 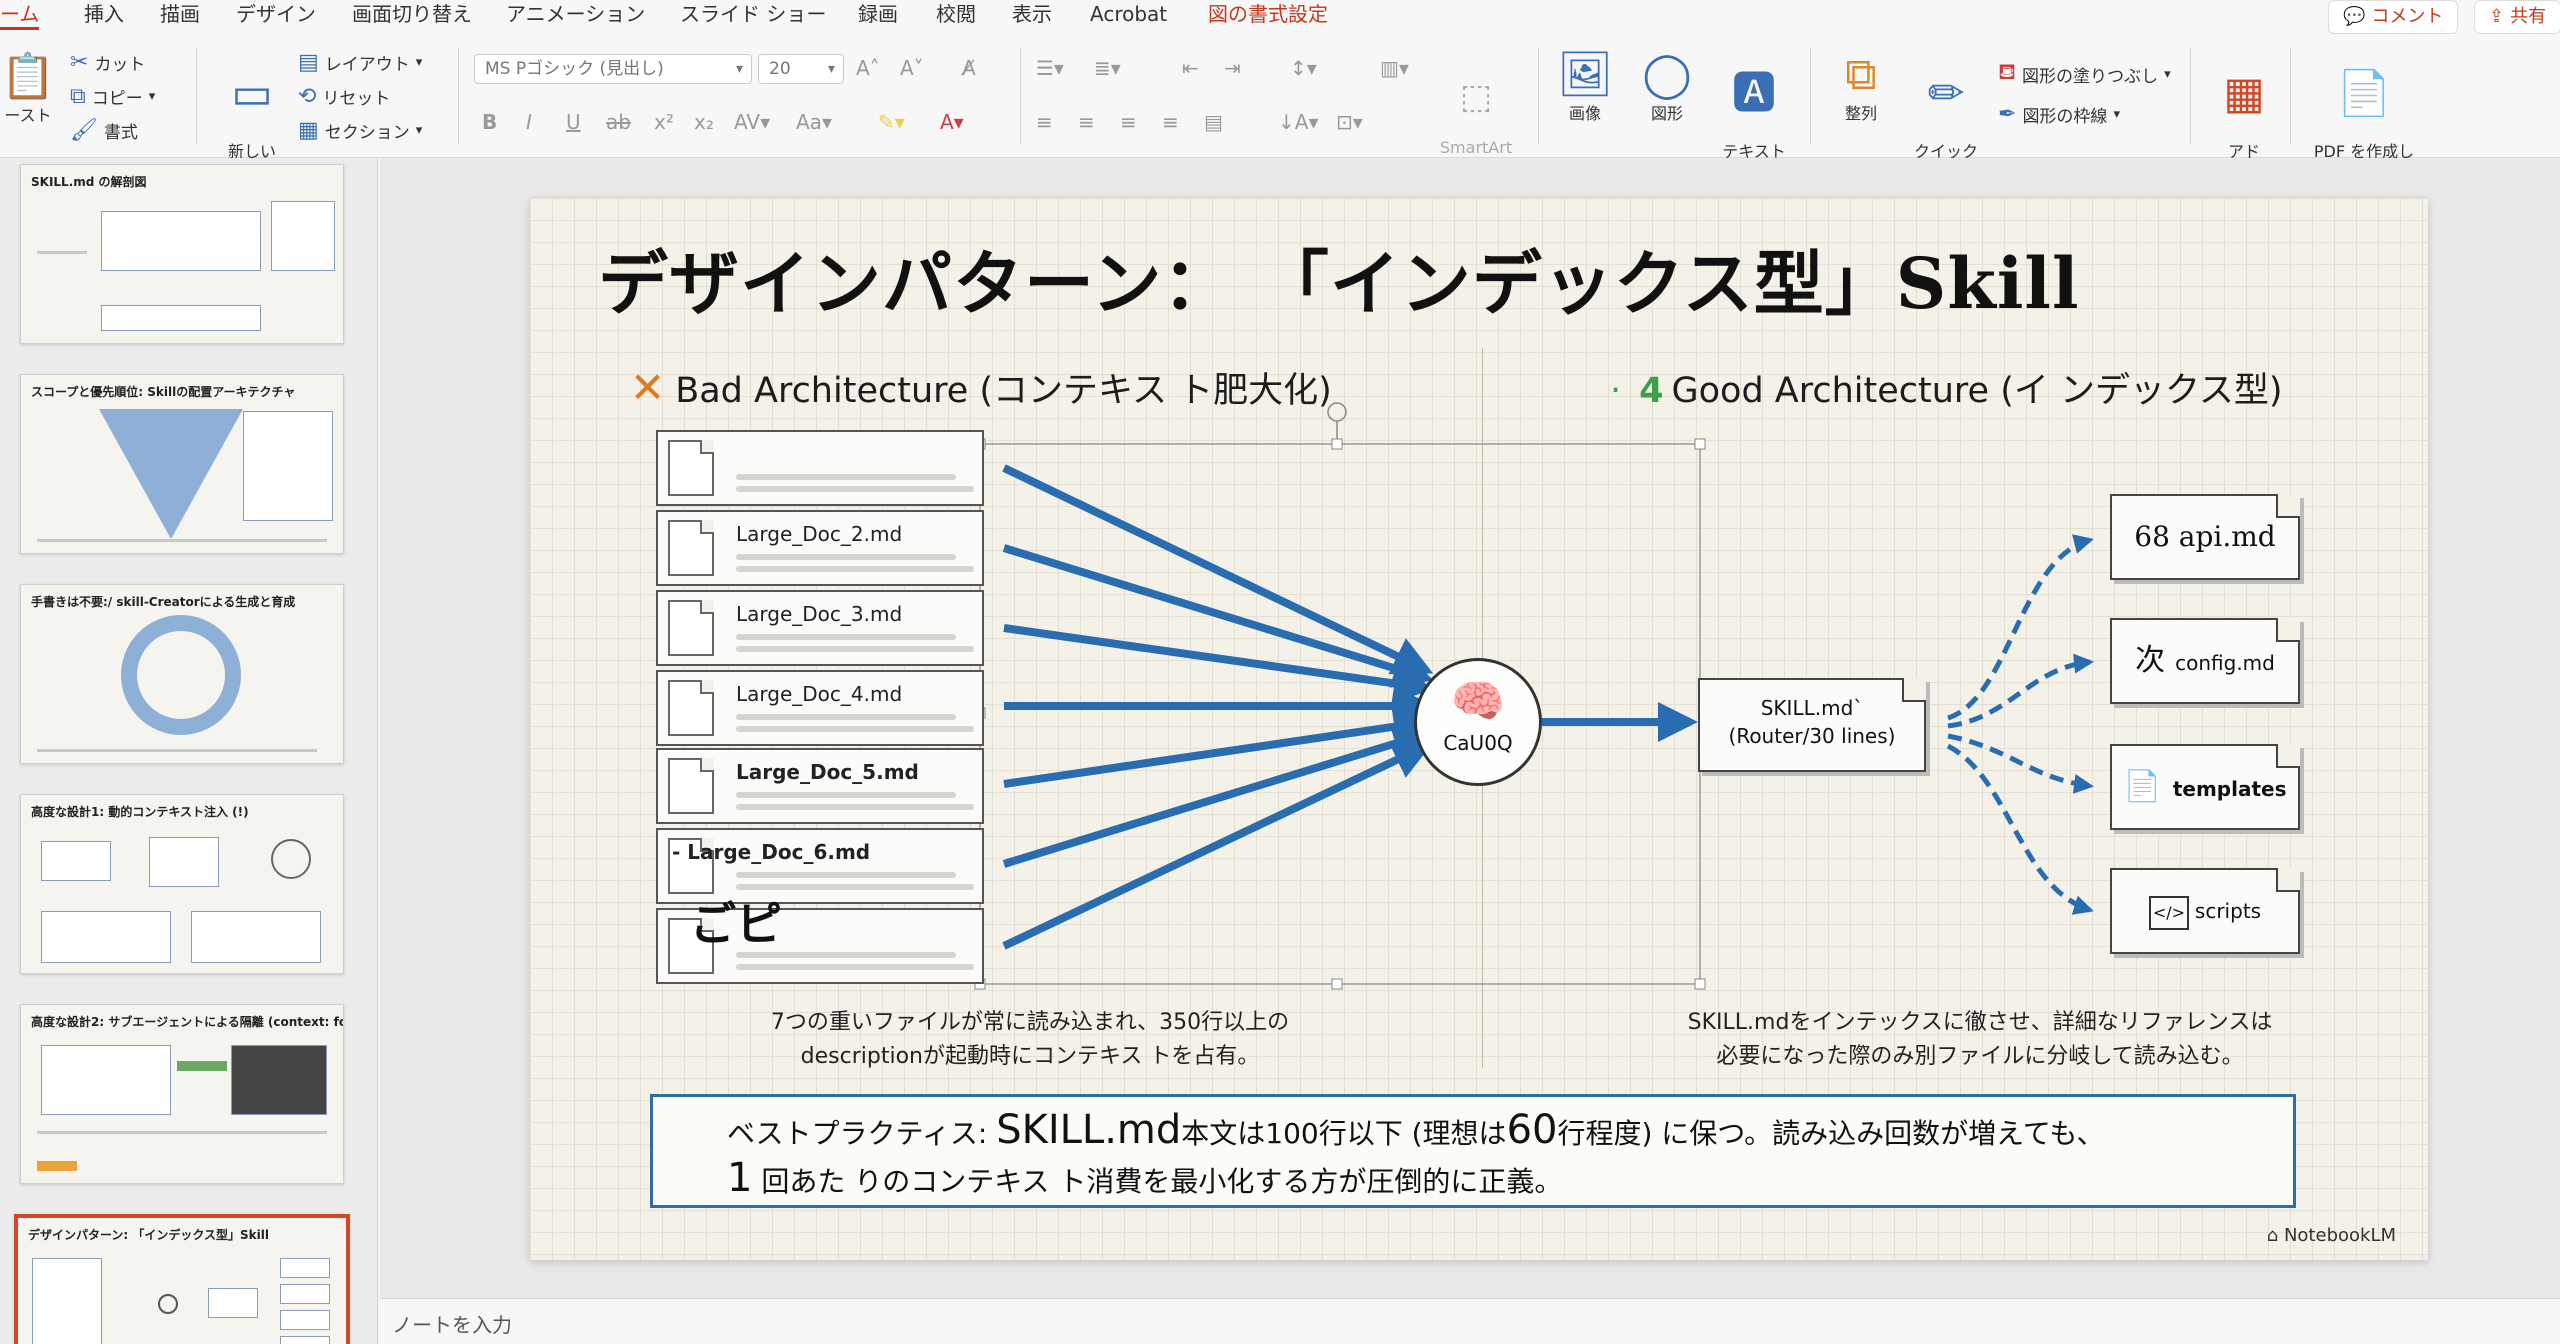 What do you see at coordinates (529, 122) in the screenshot?
I see `italic-icon: I` at bounding box center [529, 122].